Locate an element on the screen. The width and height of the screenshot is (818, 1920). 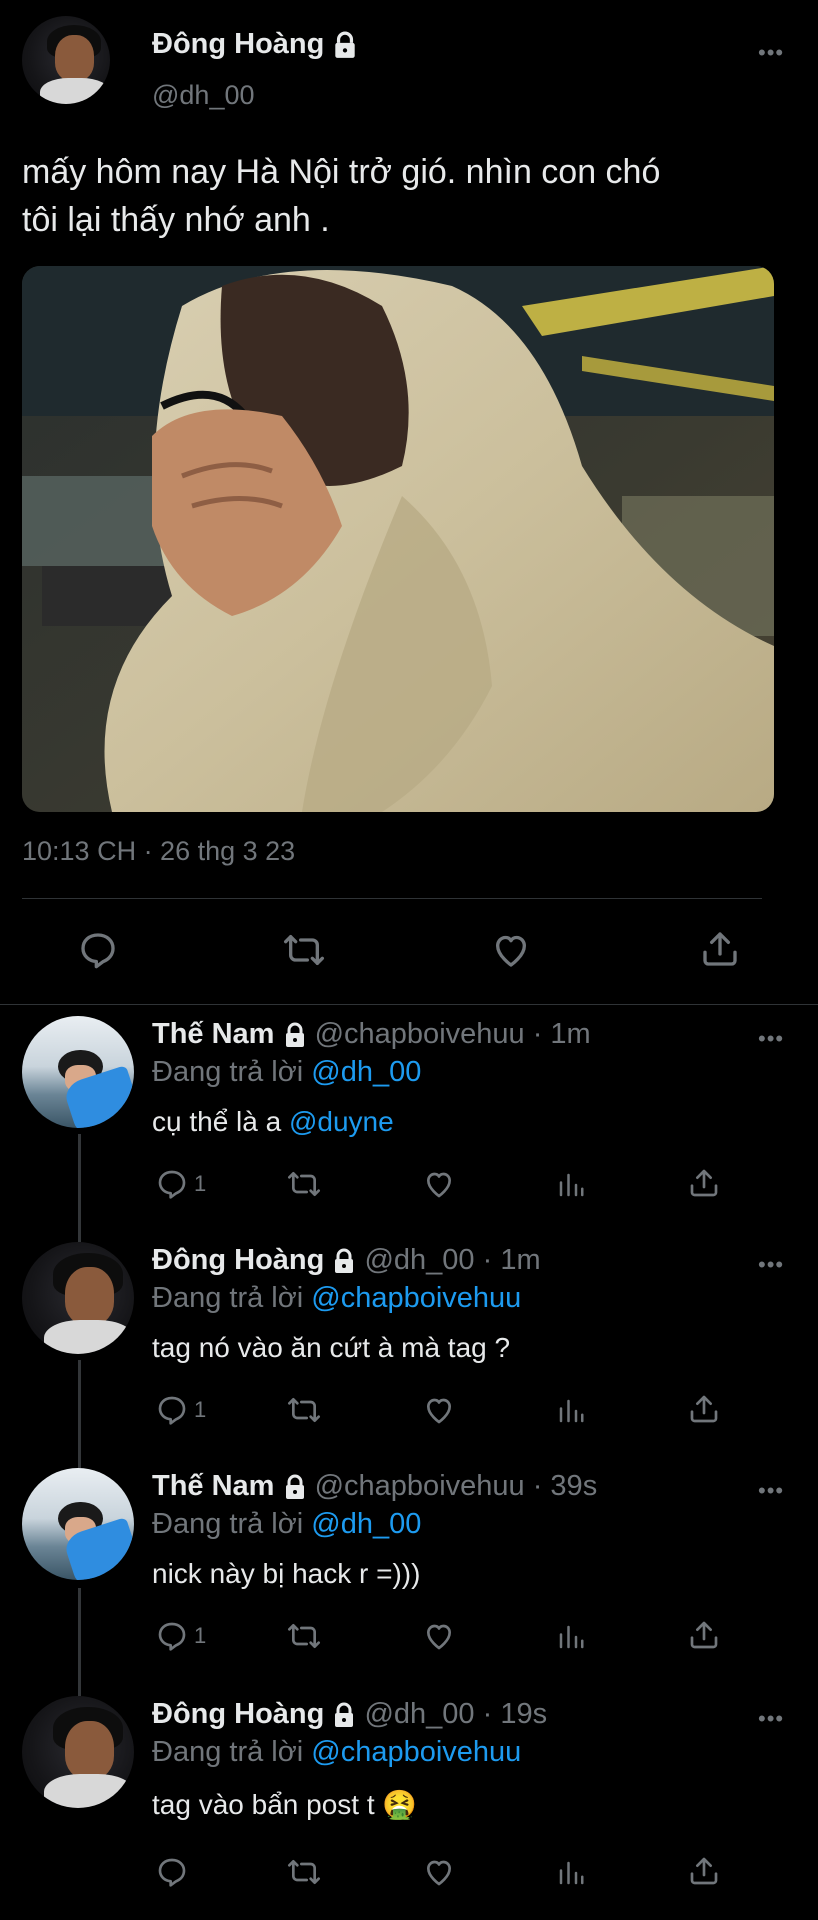
main-author-name: Đông Hoàng is located at coordinates (255, 44).